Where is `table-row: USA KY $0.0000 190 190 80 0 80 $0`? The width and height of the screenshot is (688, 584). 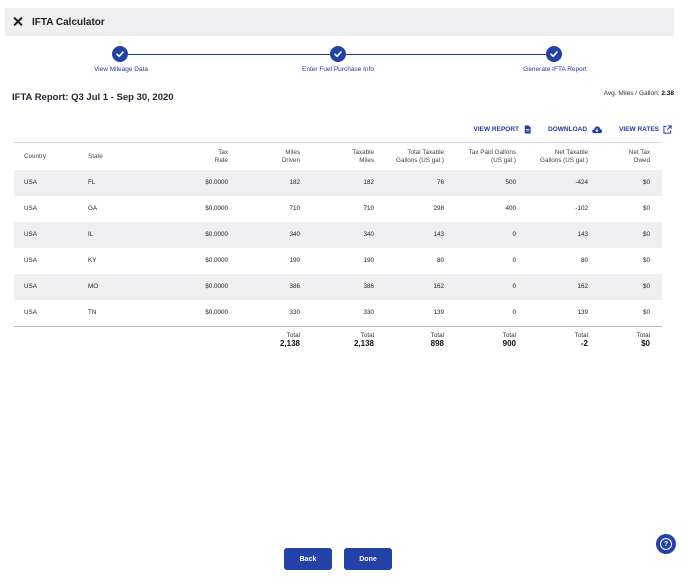 table-row: USA KY $0.0000 190 190 80 0 80 $0 is located at coordinates (338, 261).